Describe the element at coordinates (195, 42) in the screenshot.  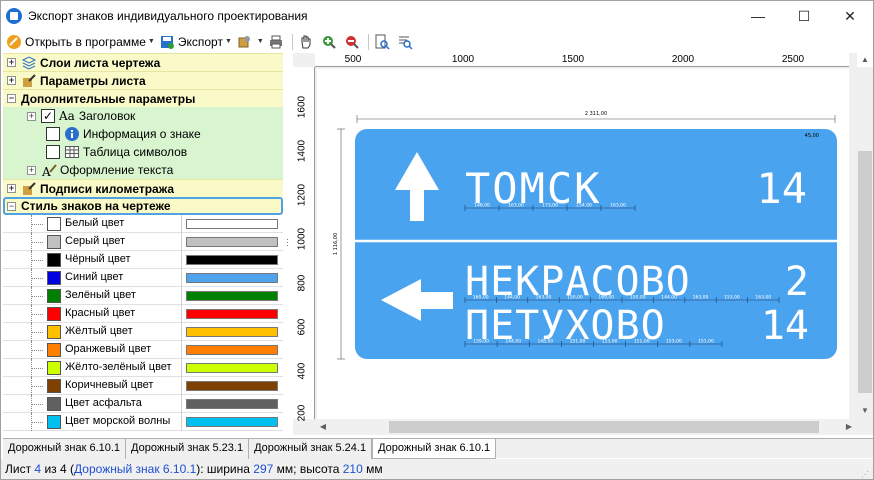
I see `export-button: Экспорт ▼` at that location.